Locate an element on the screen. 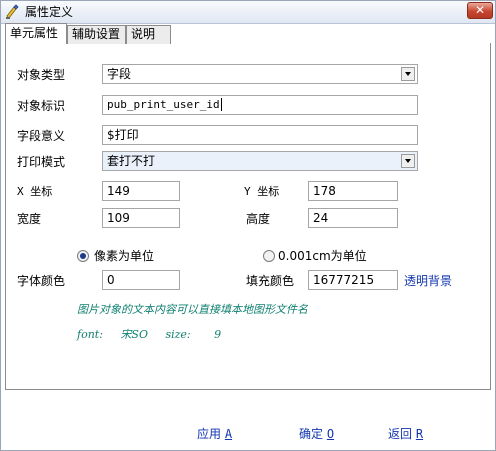 The image size is (496, 451). print-mode-label: 打印模式 is located at coordinates (41, 162).